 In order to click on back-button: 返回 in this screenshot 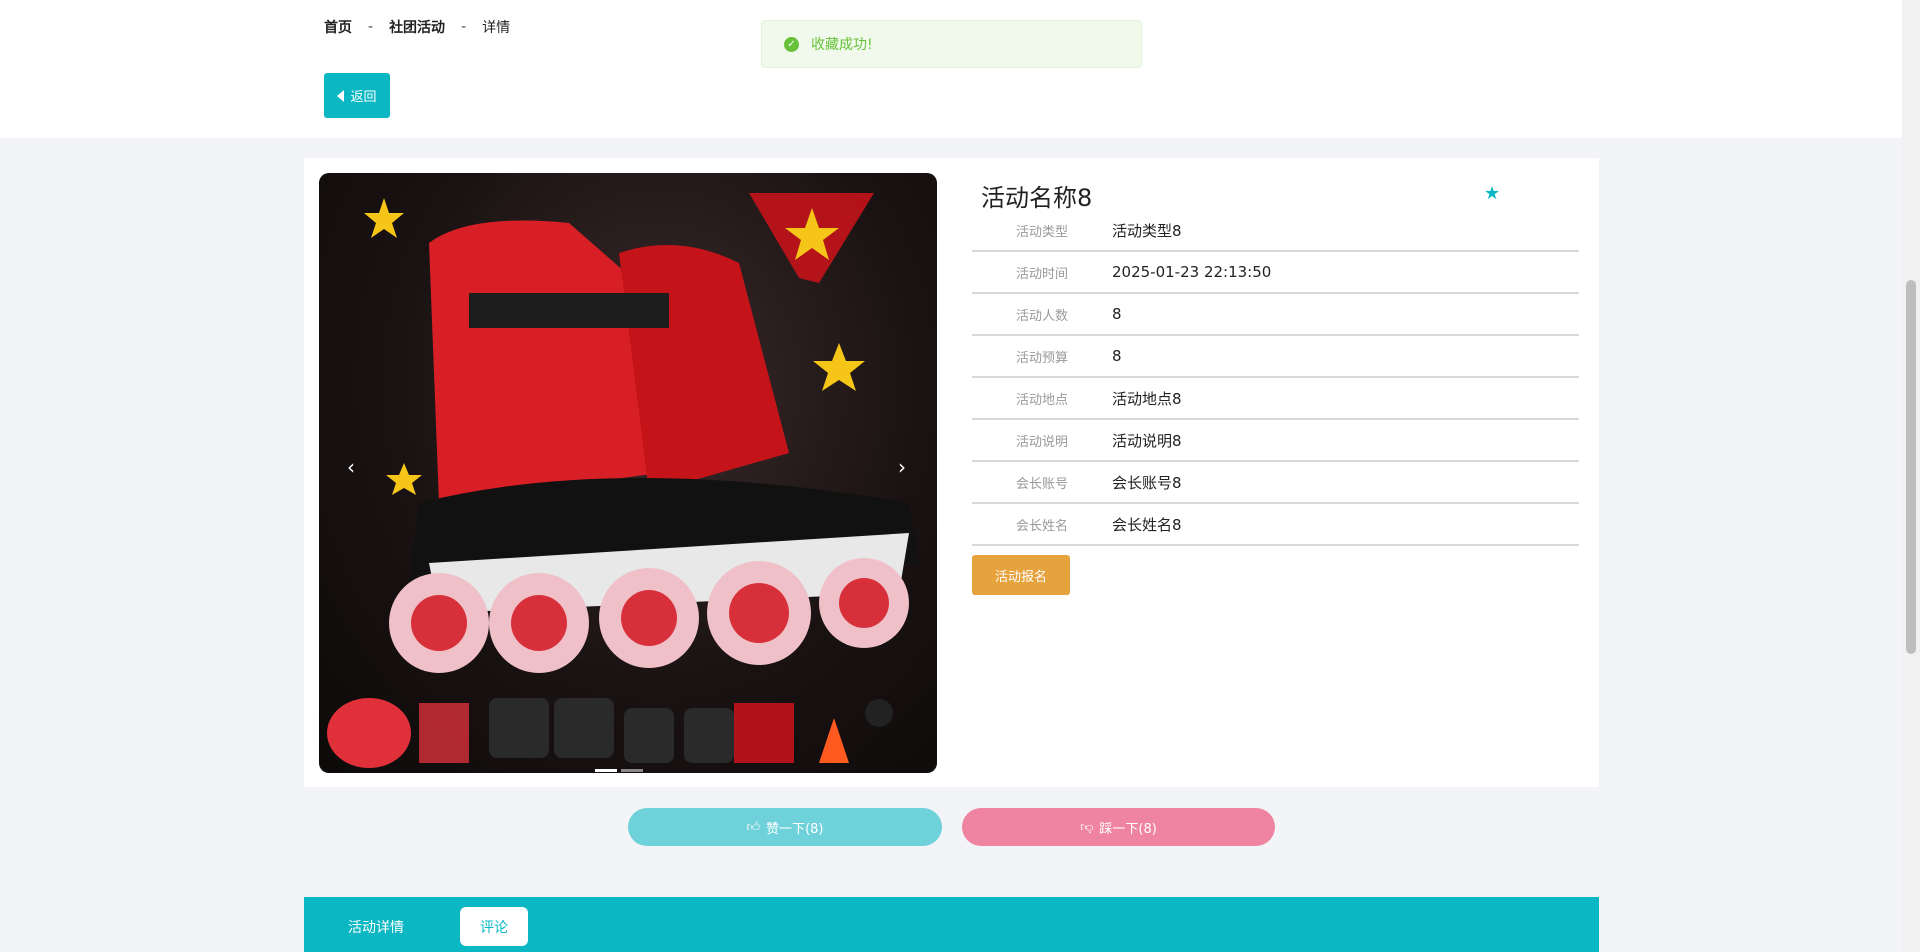, I will do `click(357, 95)`.